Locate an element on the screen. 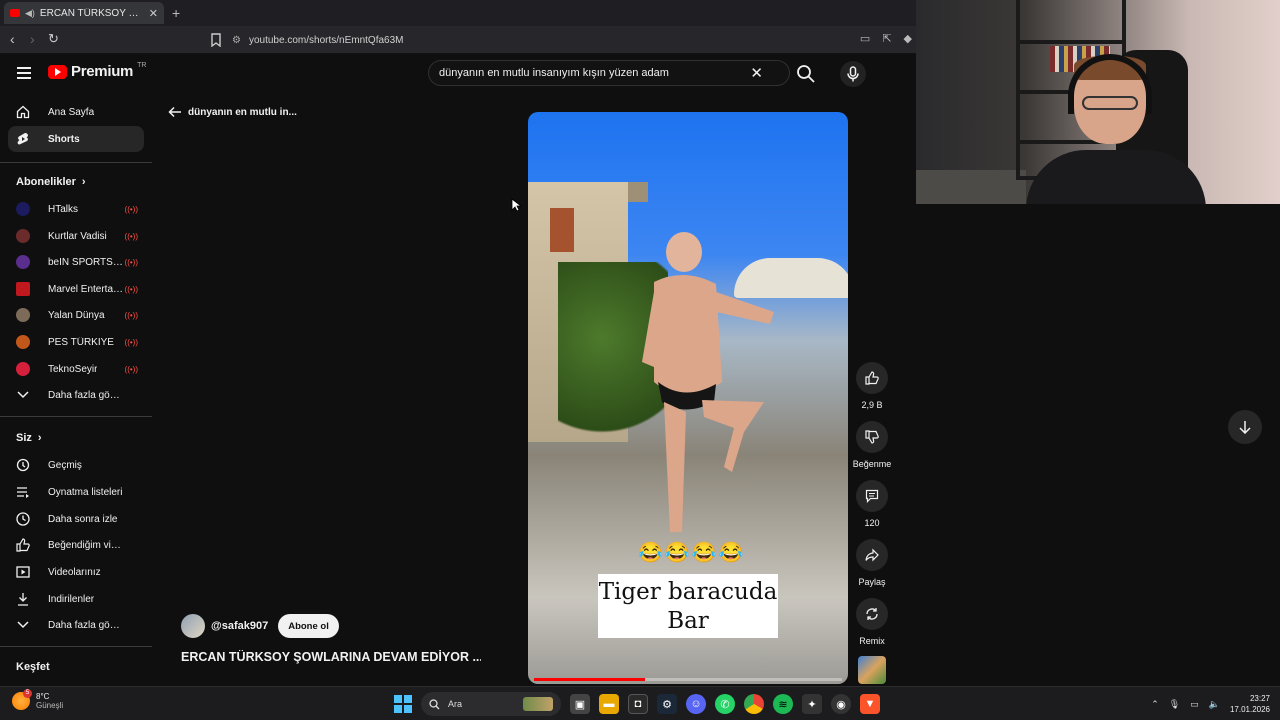  sidebar-item-liked-videos: Beğendiğim videolar is located at coordinates (76, 545).